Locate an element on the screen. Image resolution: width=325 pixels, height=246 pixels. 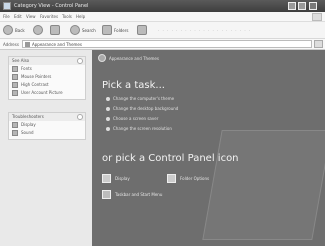
title-bar: Category View - Control Panel is located at coordinates (162, 6).